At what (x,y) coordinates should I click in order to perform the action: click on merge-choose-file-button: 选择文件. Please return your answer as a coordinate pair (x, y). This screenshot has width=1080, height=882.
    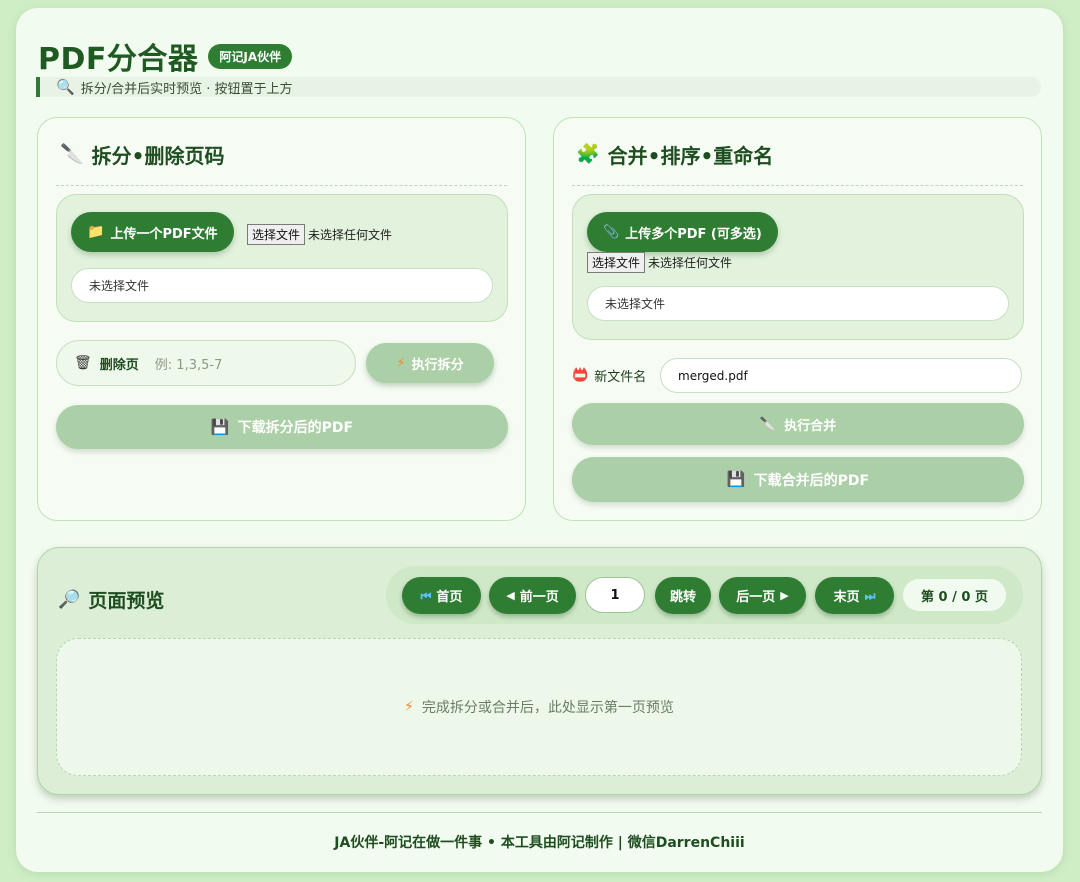
    Looking at the image, I should click on (616, 262).